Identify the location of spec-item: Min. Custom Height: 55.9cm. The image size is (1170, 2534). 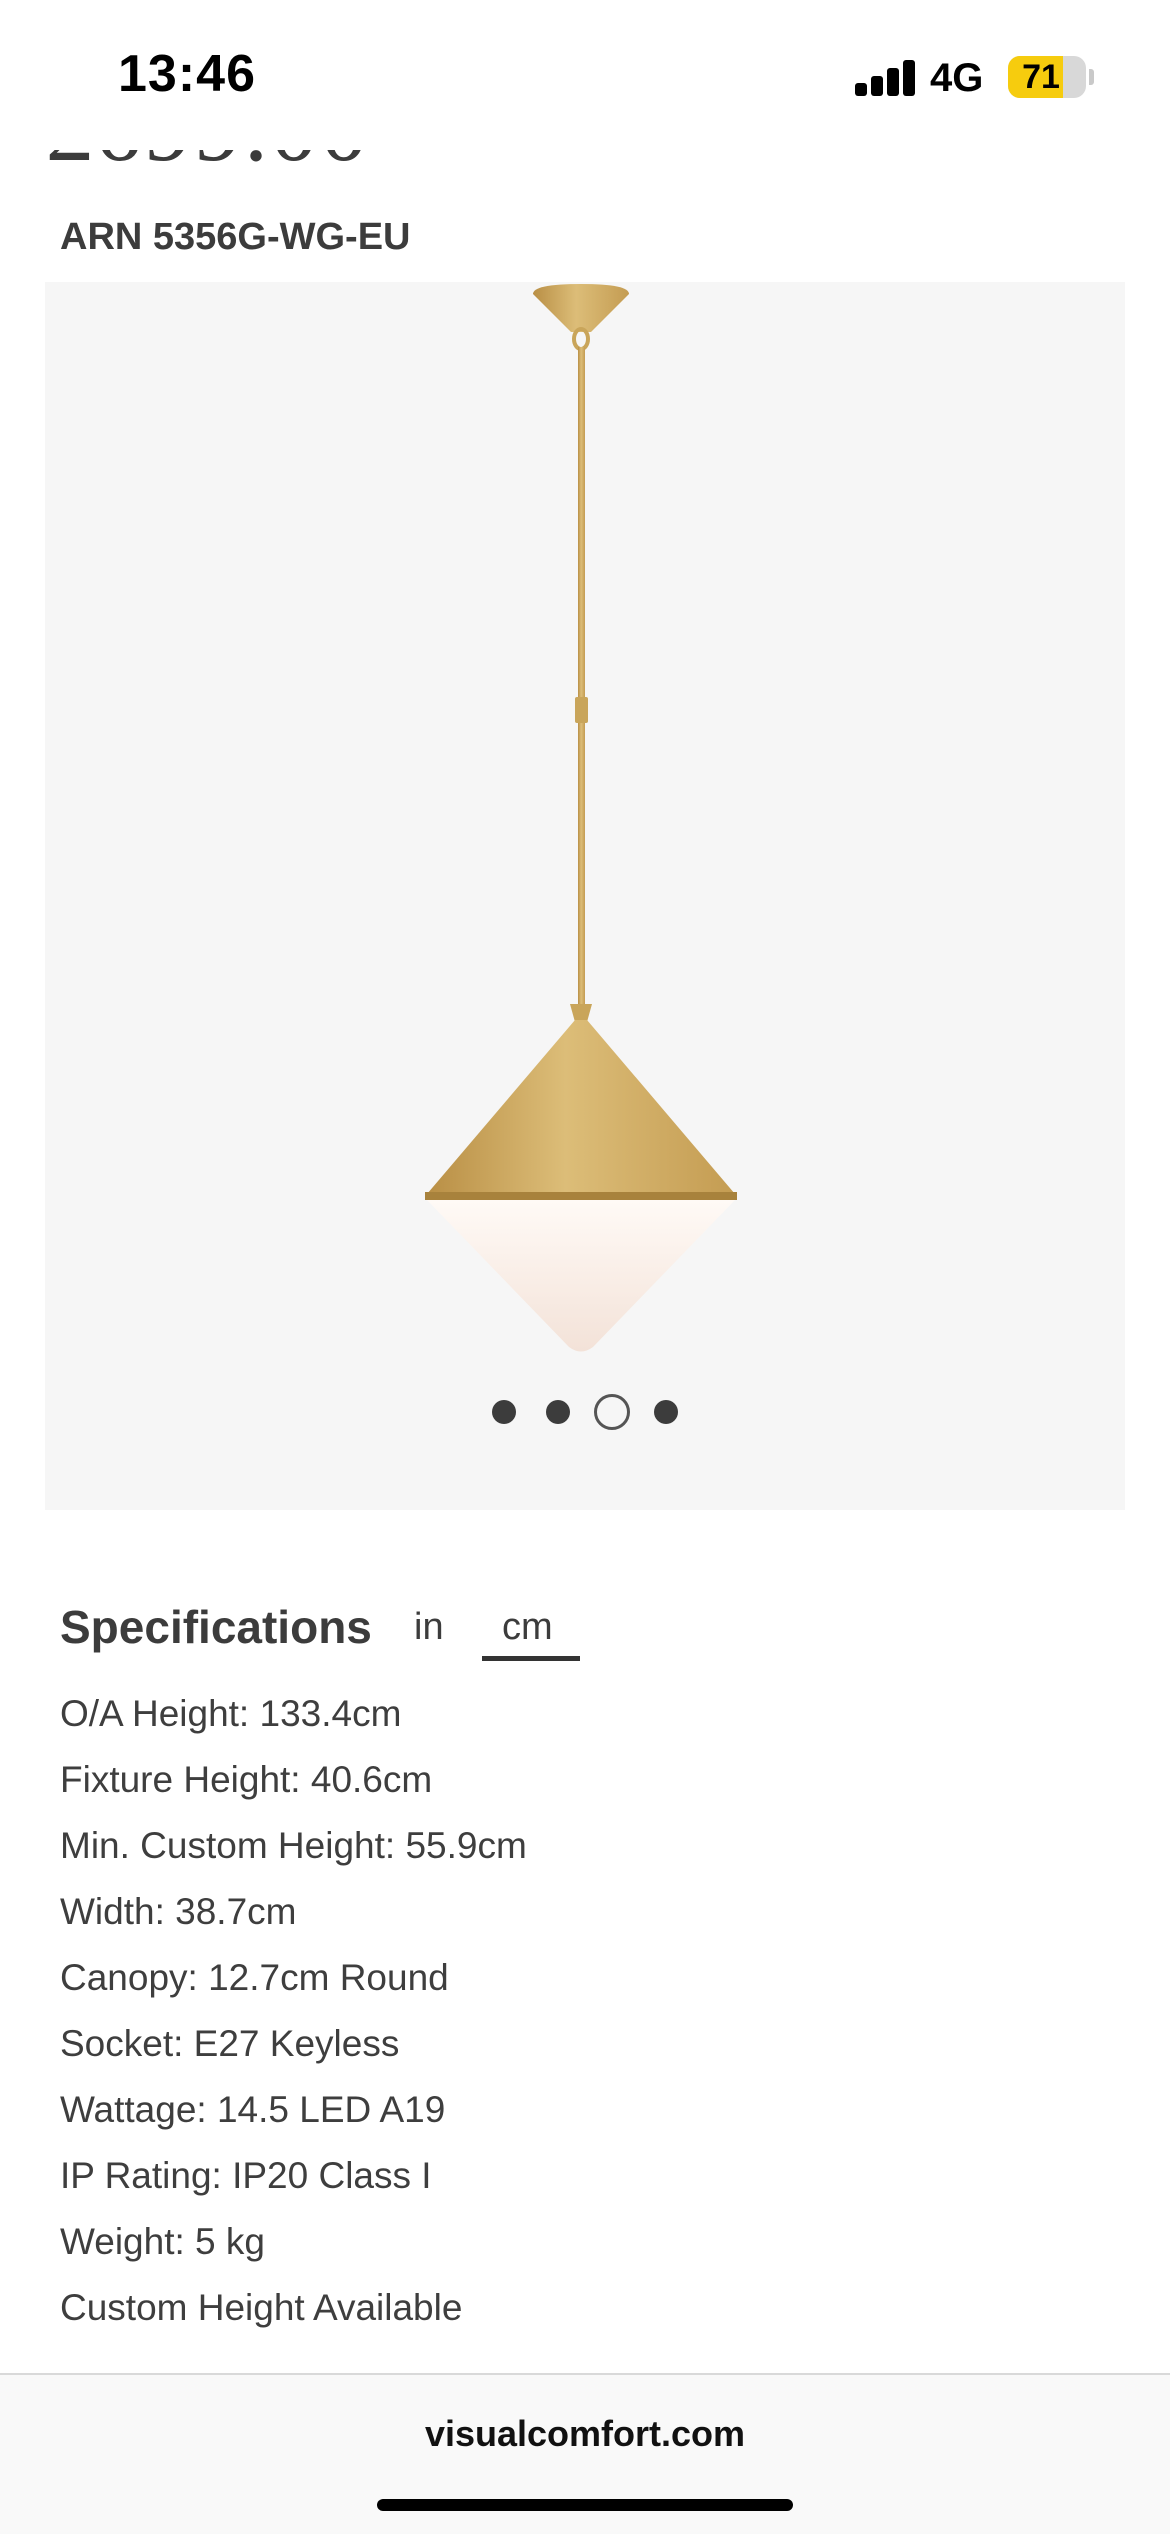
(293, 1845).